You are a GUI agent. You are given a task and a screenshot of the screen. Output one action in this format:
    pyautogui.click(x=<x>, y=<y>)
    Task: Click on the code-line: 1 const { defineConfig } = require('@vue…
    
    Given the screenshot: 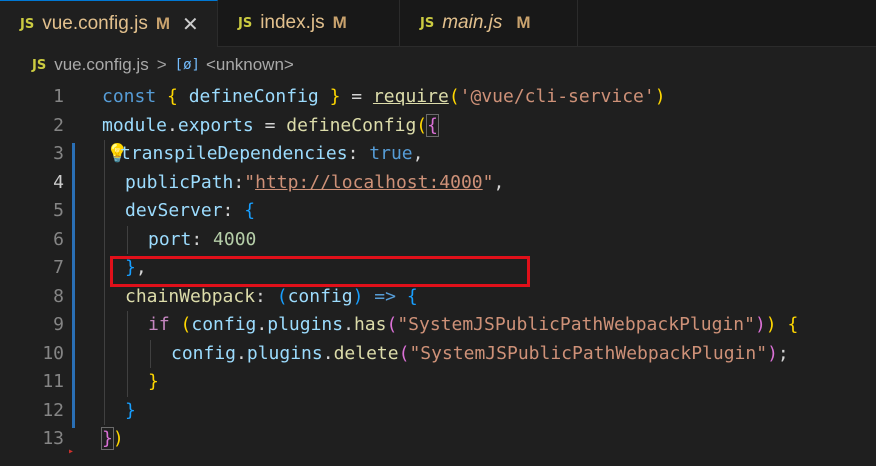 What is the action you would take?
    pyautogui.click(x=438, y=97)
    